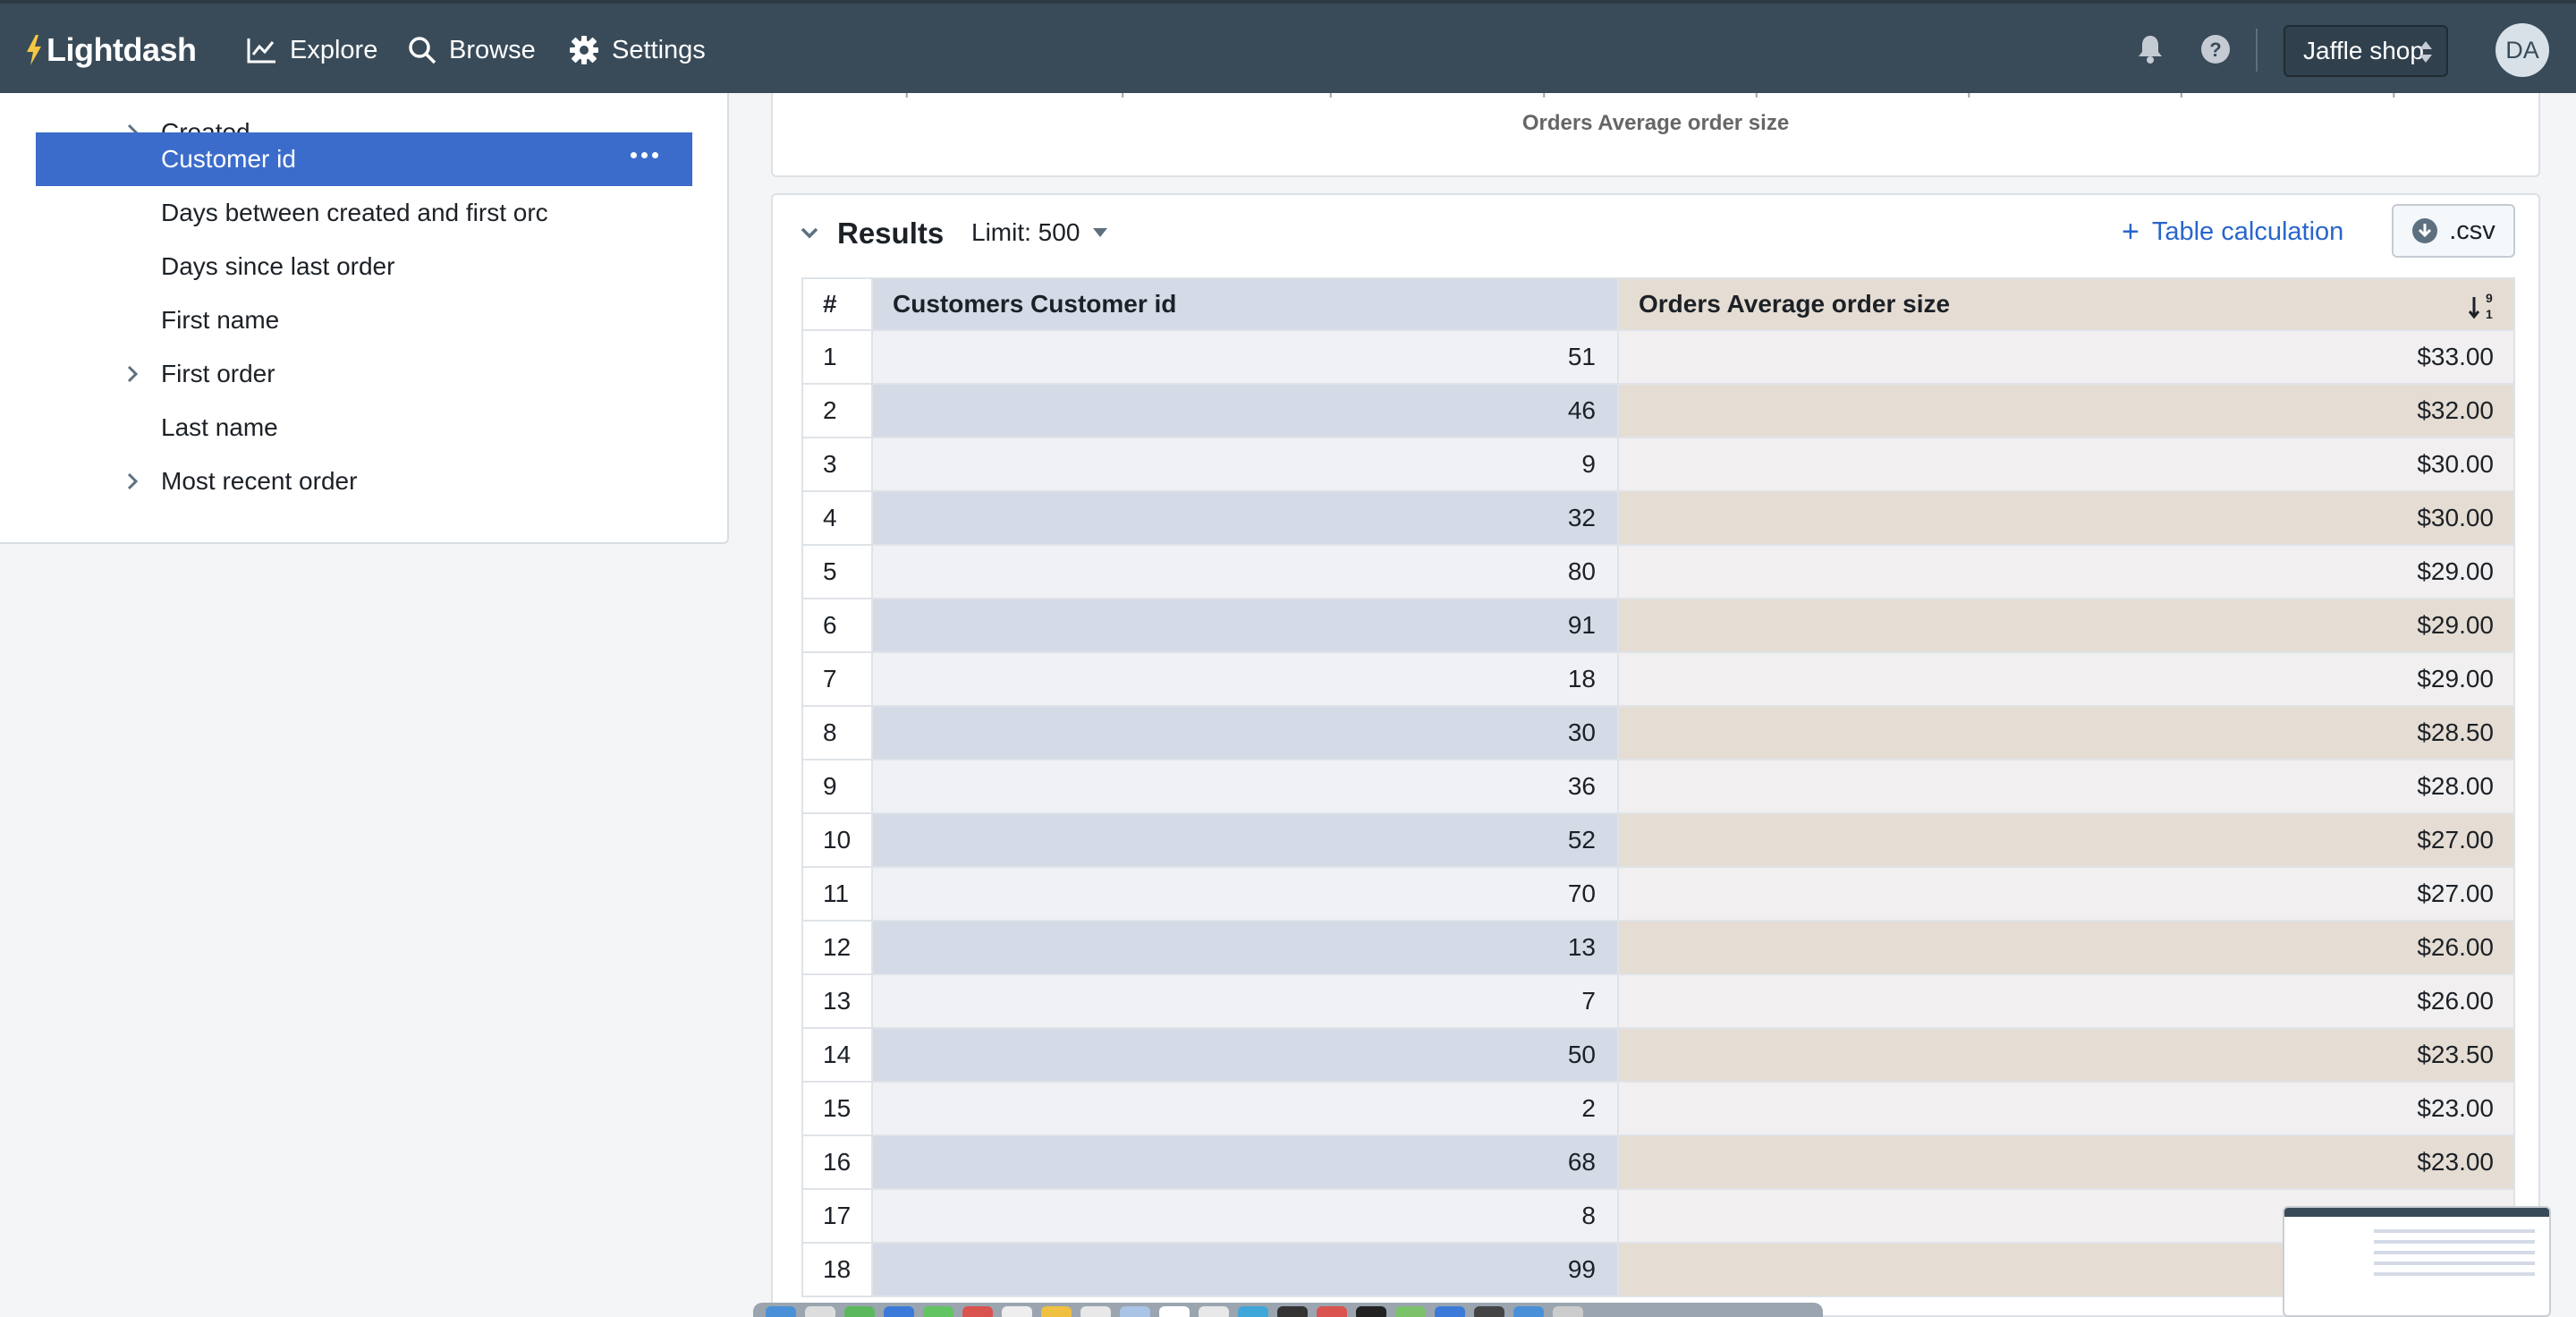  I want to click on cell-customer-id: 80, so click(1246, 572).